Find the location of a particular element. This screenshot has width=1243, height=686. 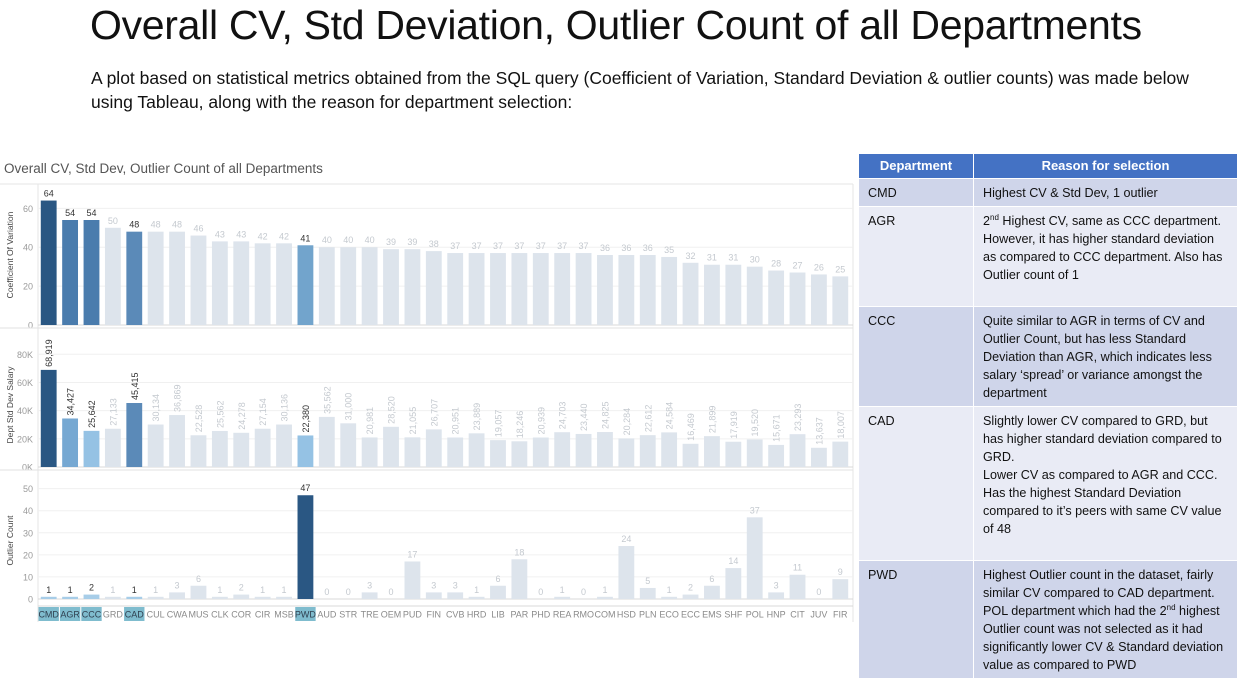

bar-hrd is located at coordinates (476, 289).